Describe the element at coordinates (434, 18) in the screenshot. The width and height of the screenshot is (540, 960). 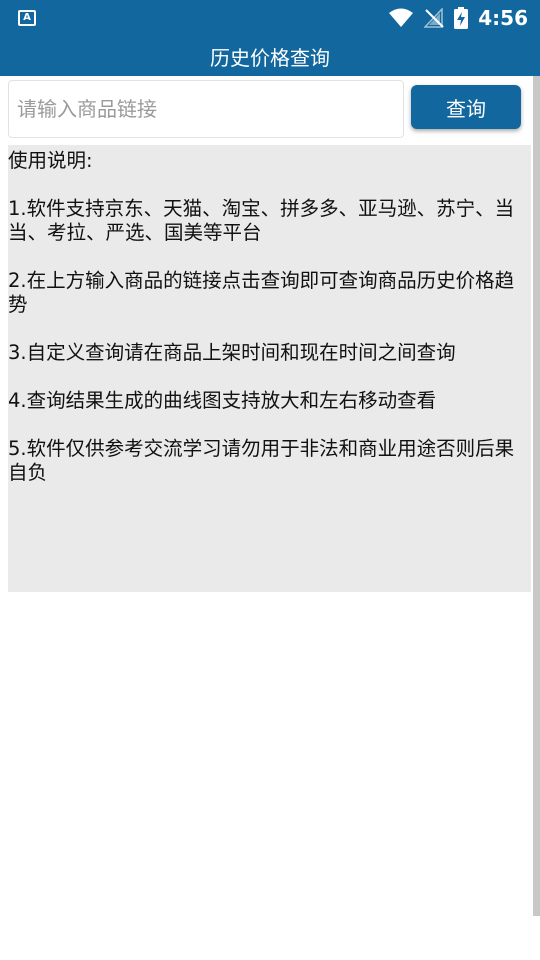
I see `signal-off-icon` at that location.